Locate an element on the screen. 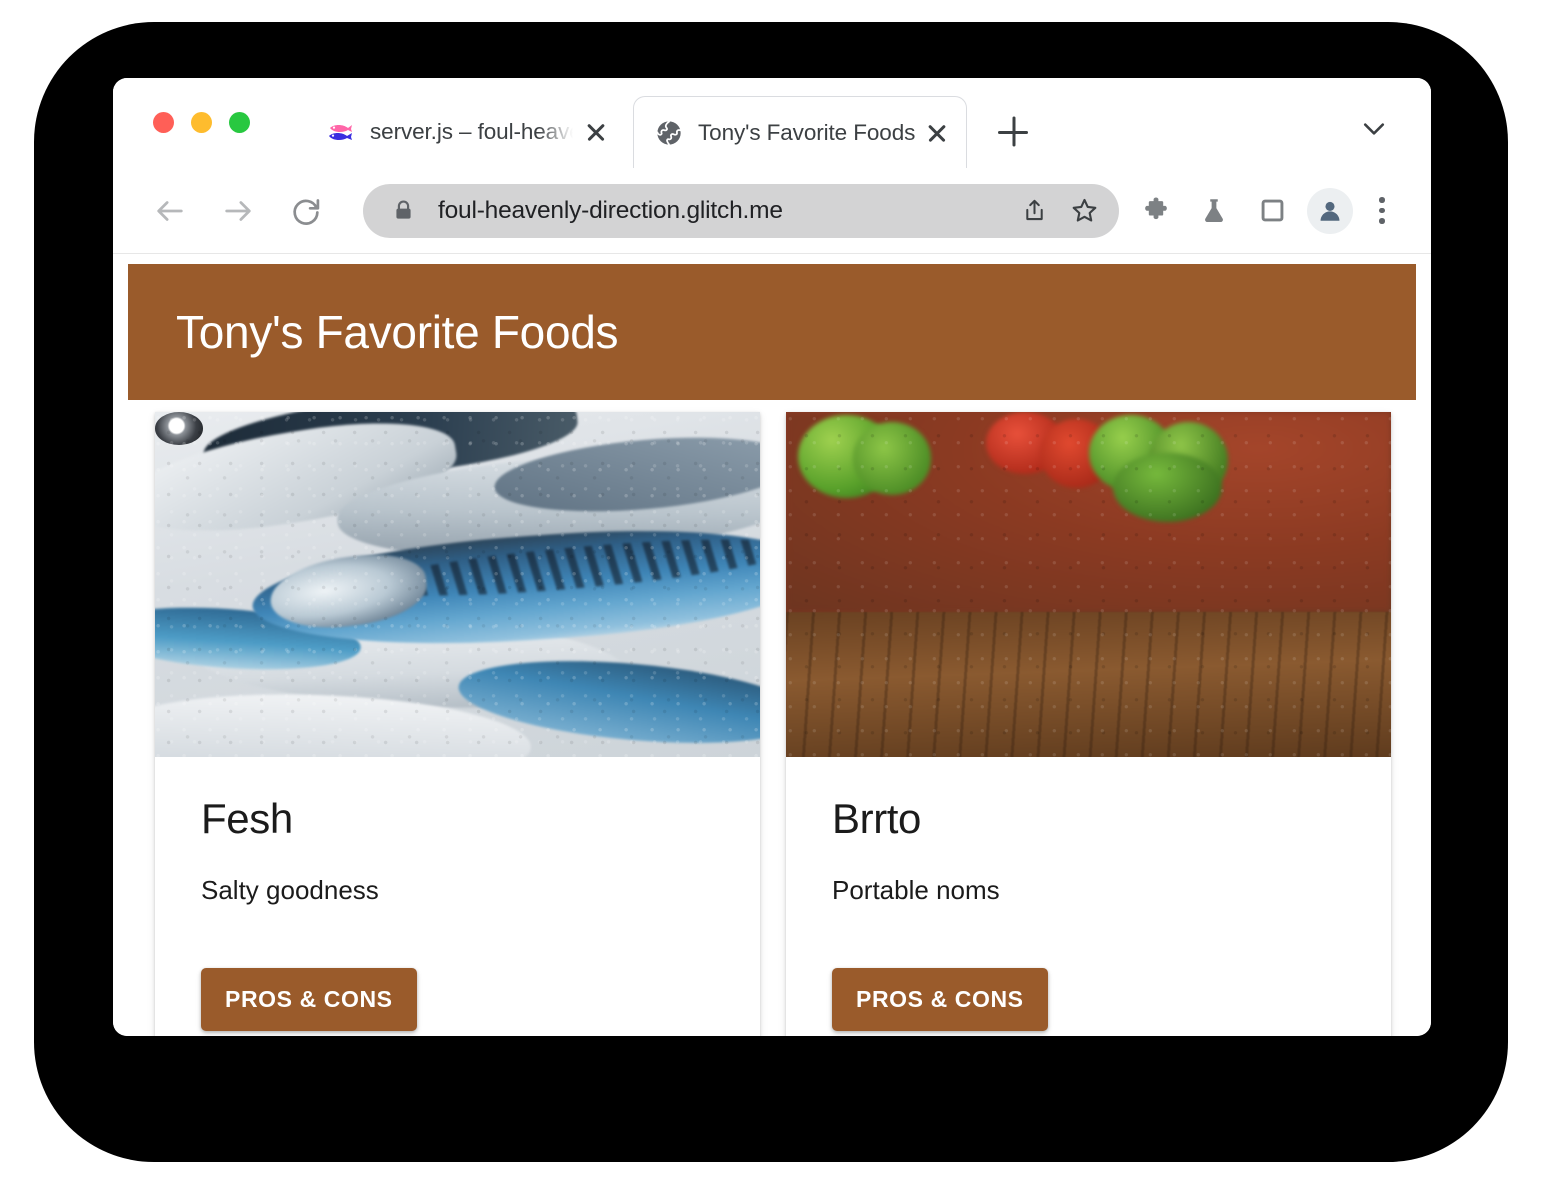 The height and width of the screenshot is (1184, 1542). tab-server-js: server.js – foul-heavenly-dir is located at coordinates (465, 132).